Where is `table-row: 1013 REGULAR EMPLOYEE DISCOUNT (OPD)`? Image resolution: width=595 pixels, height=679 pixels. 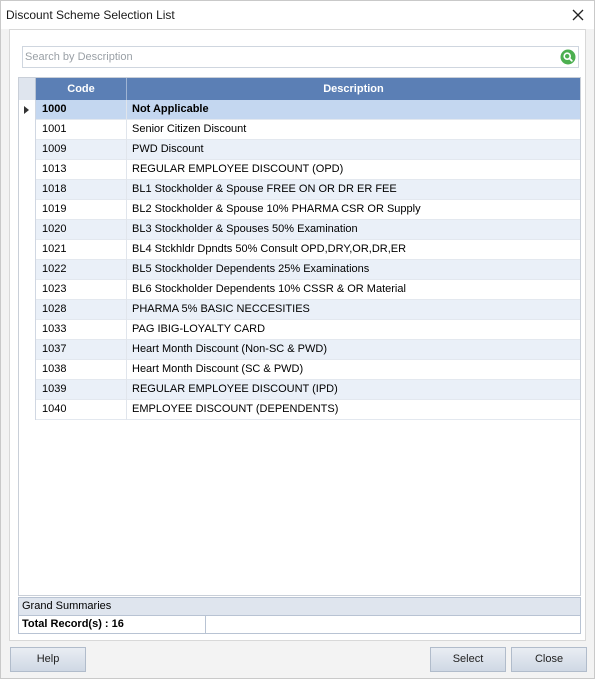 table-row: 1013 REGULAR EMPLOYEE DISCOUNT (OPD) is located at coordinates (299, 170).